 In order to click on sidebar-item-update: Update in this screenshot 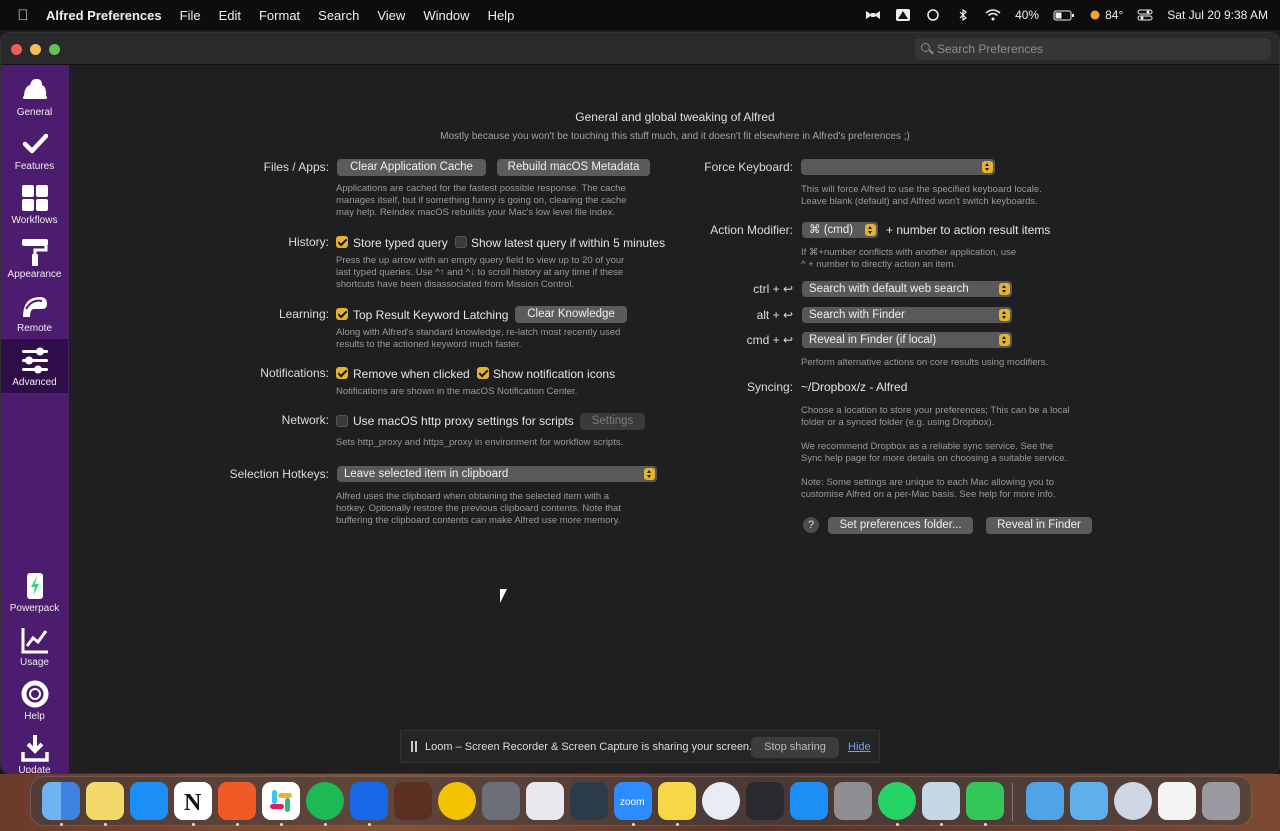, I will do `click(34, 750)`.